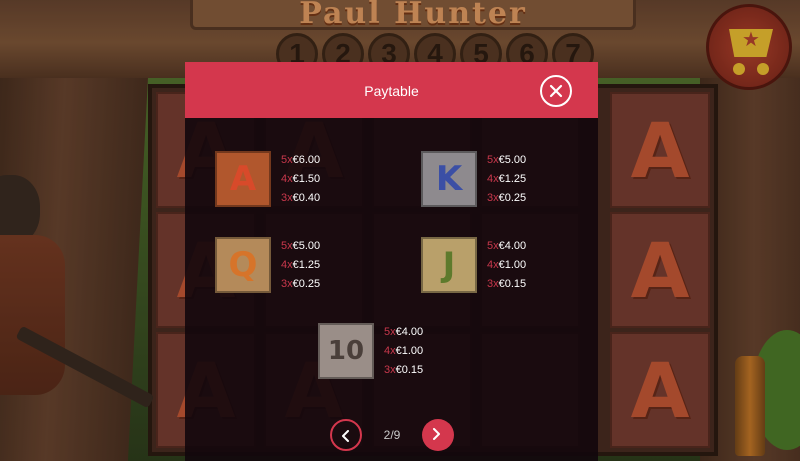  What do you see at coordinates (449, 179) in the screenshot?
I see `symbol-tile: K` at bounding box center [449, 179].